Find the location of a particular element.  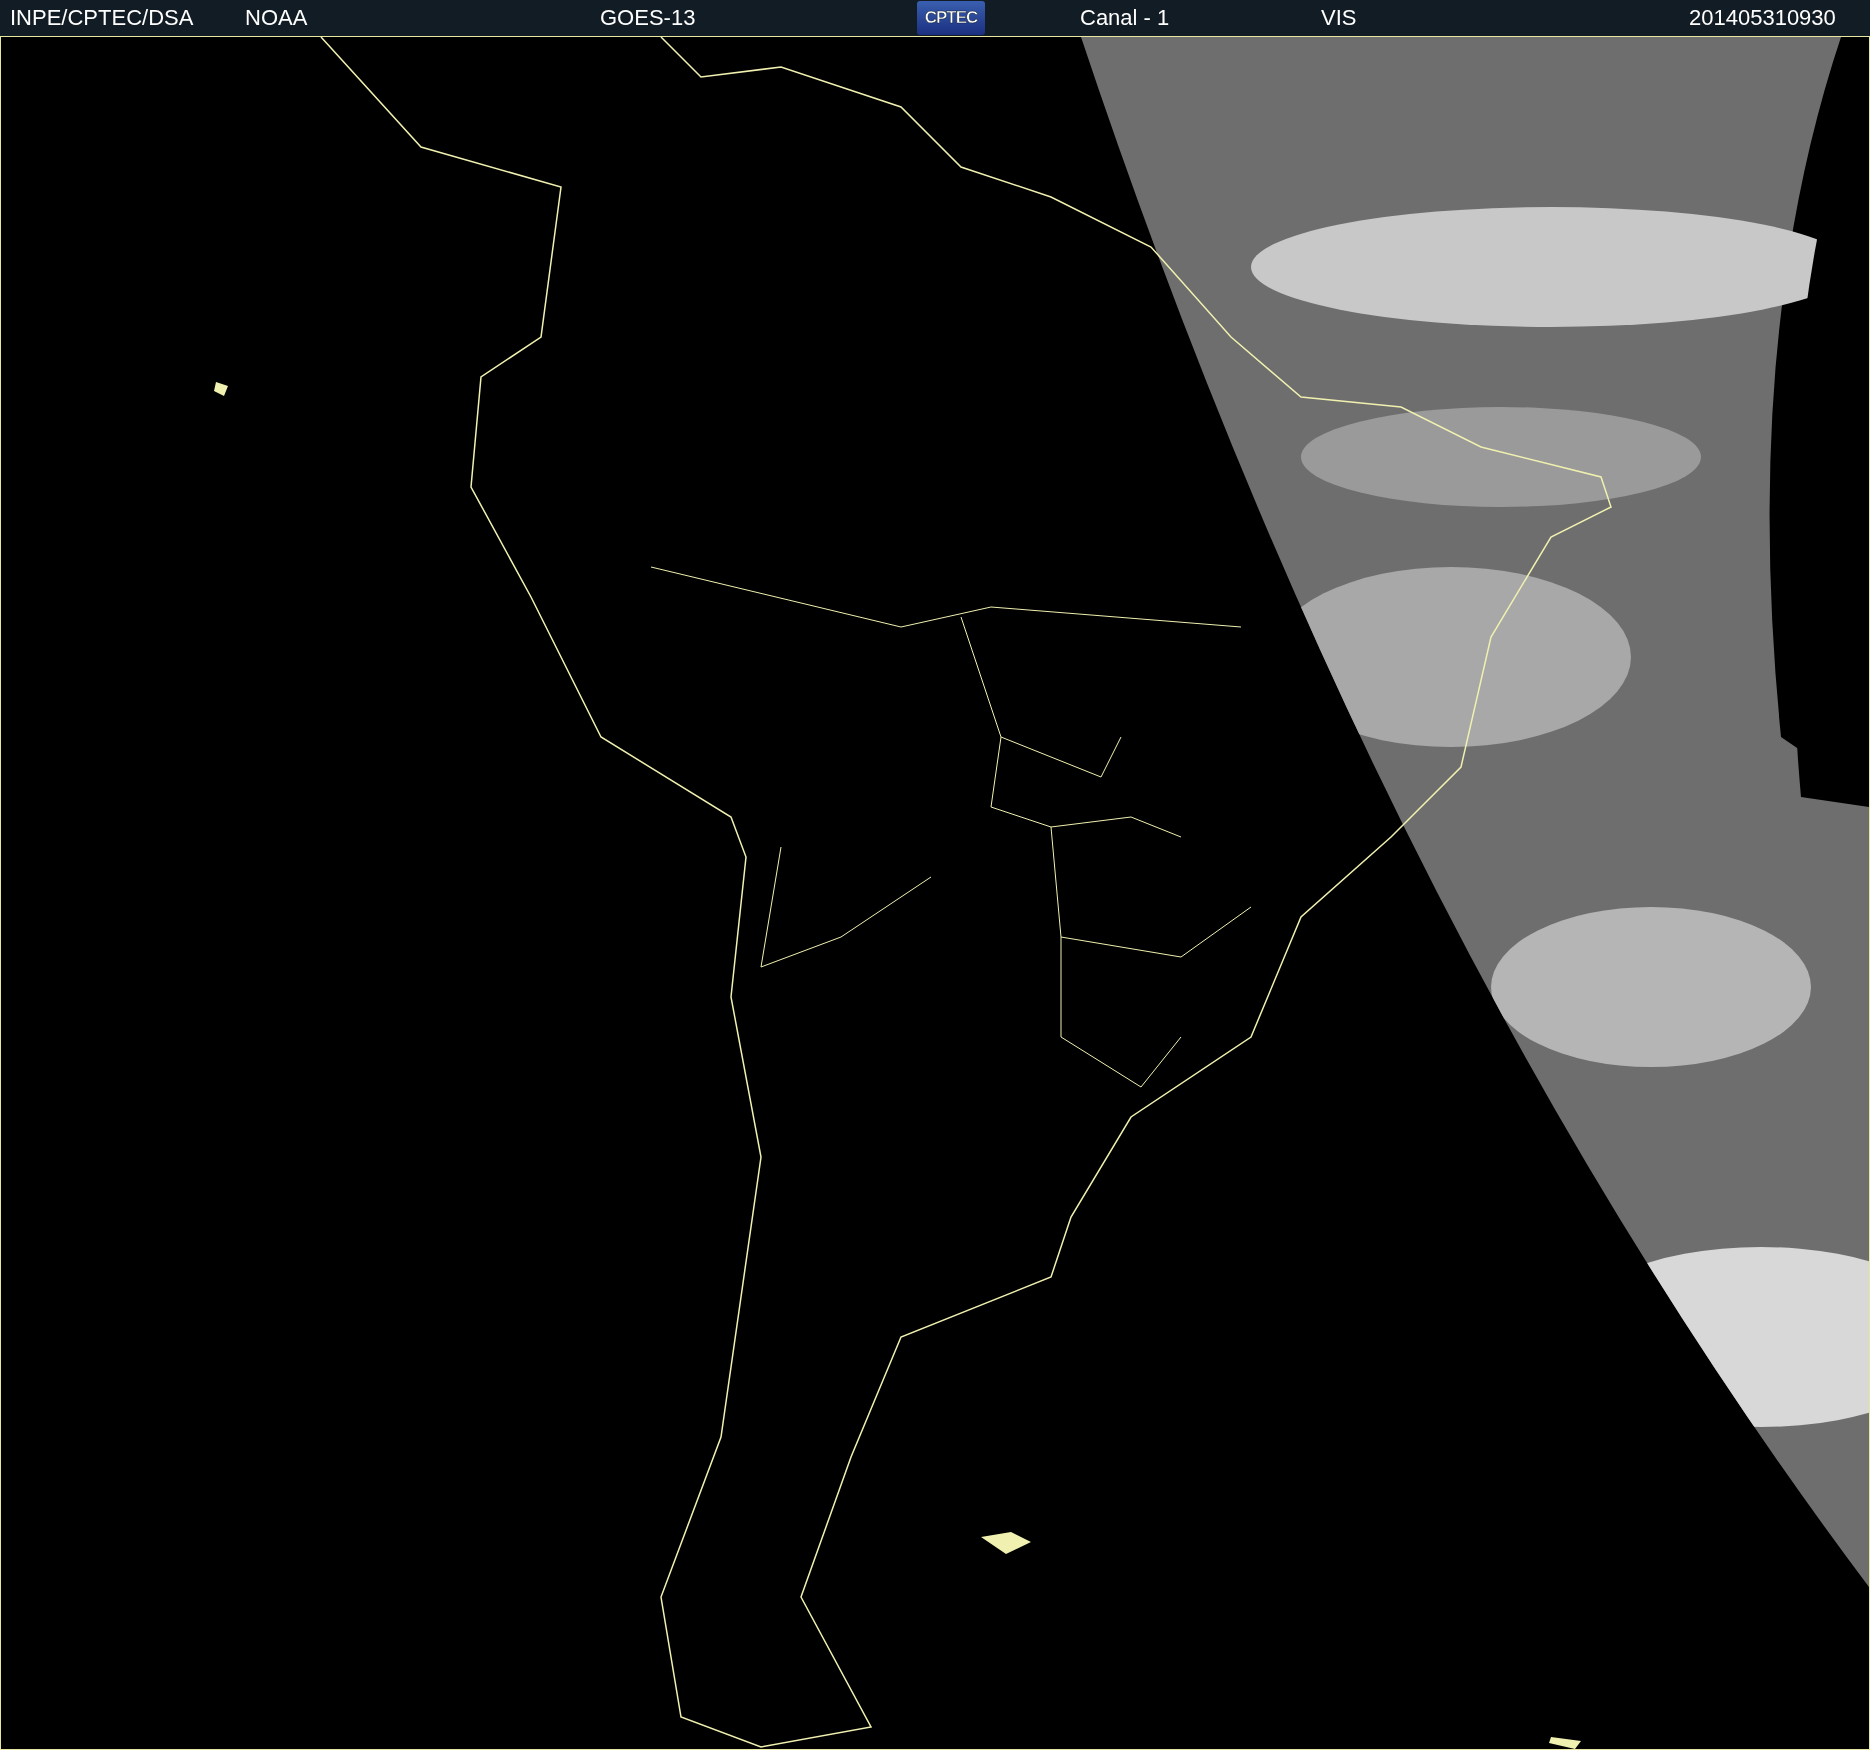

agency-label: NOAA is located at coordinates (277, 18).